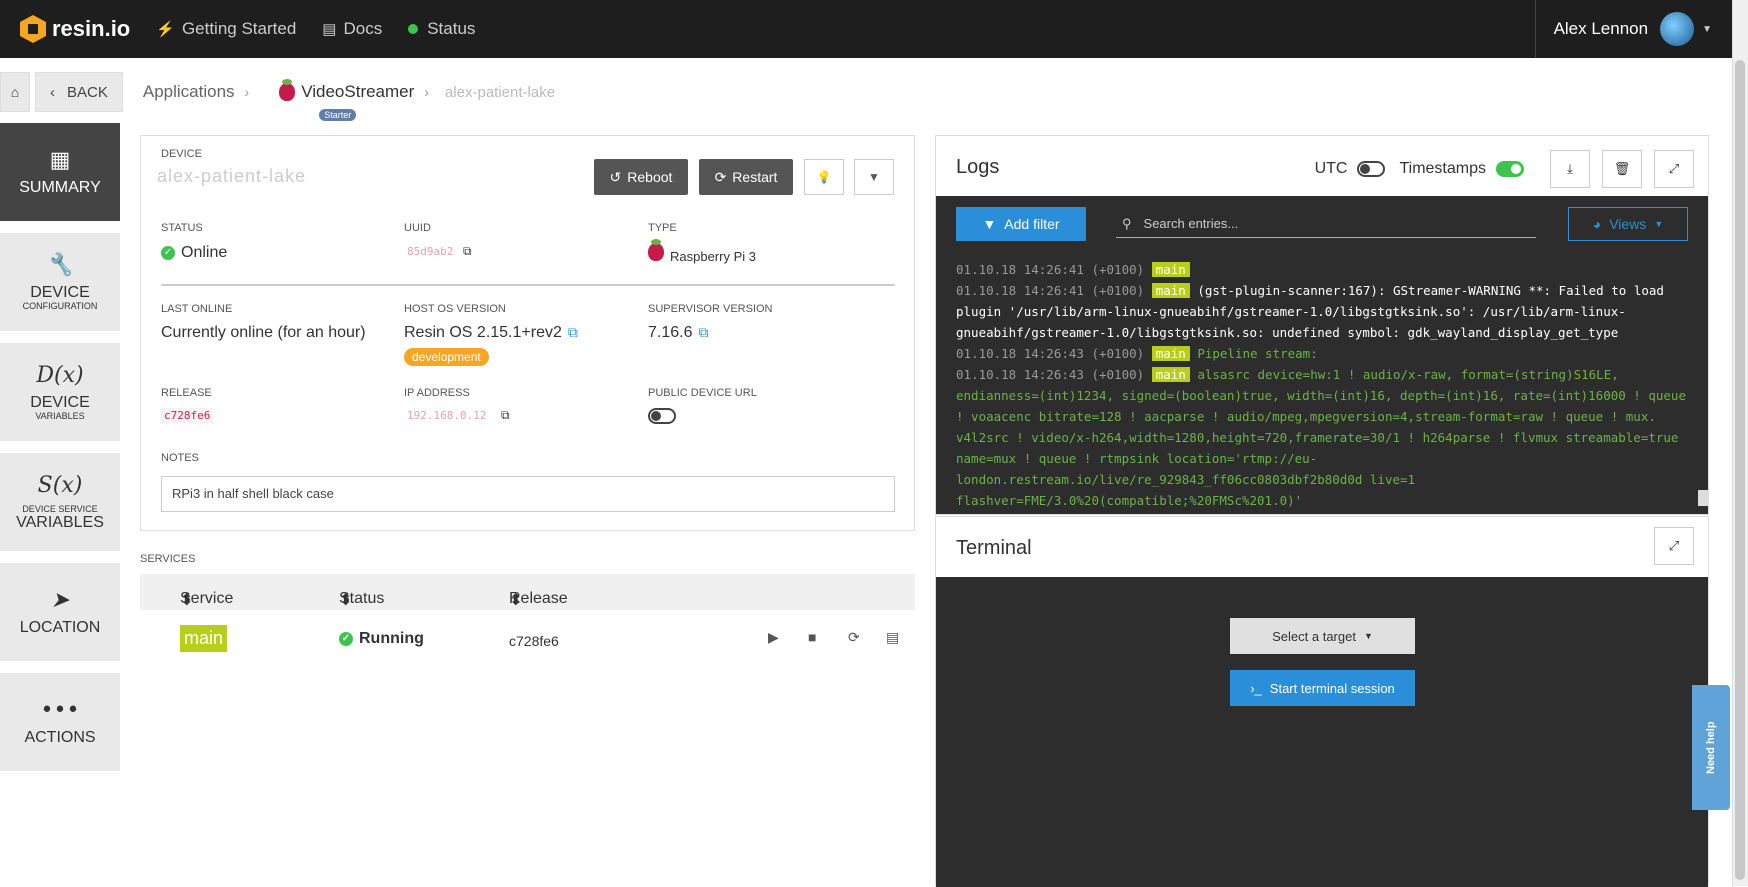 Image resolution: width=1748 pixels, height=887 pixels. I want to click on add-filter-label: Add filter, so click(1032, 224).